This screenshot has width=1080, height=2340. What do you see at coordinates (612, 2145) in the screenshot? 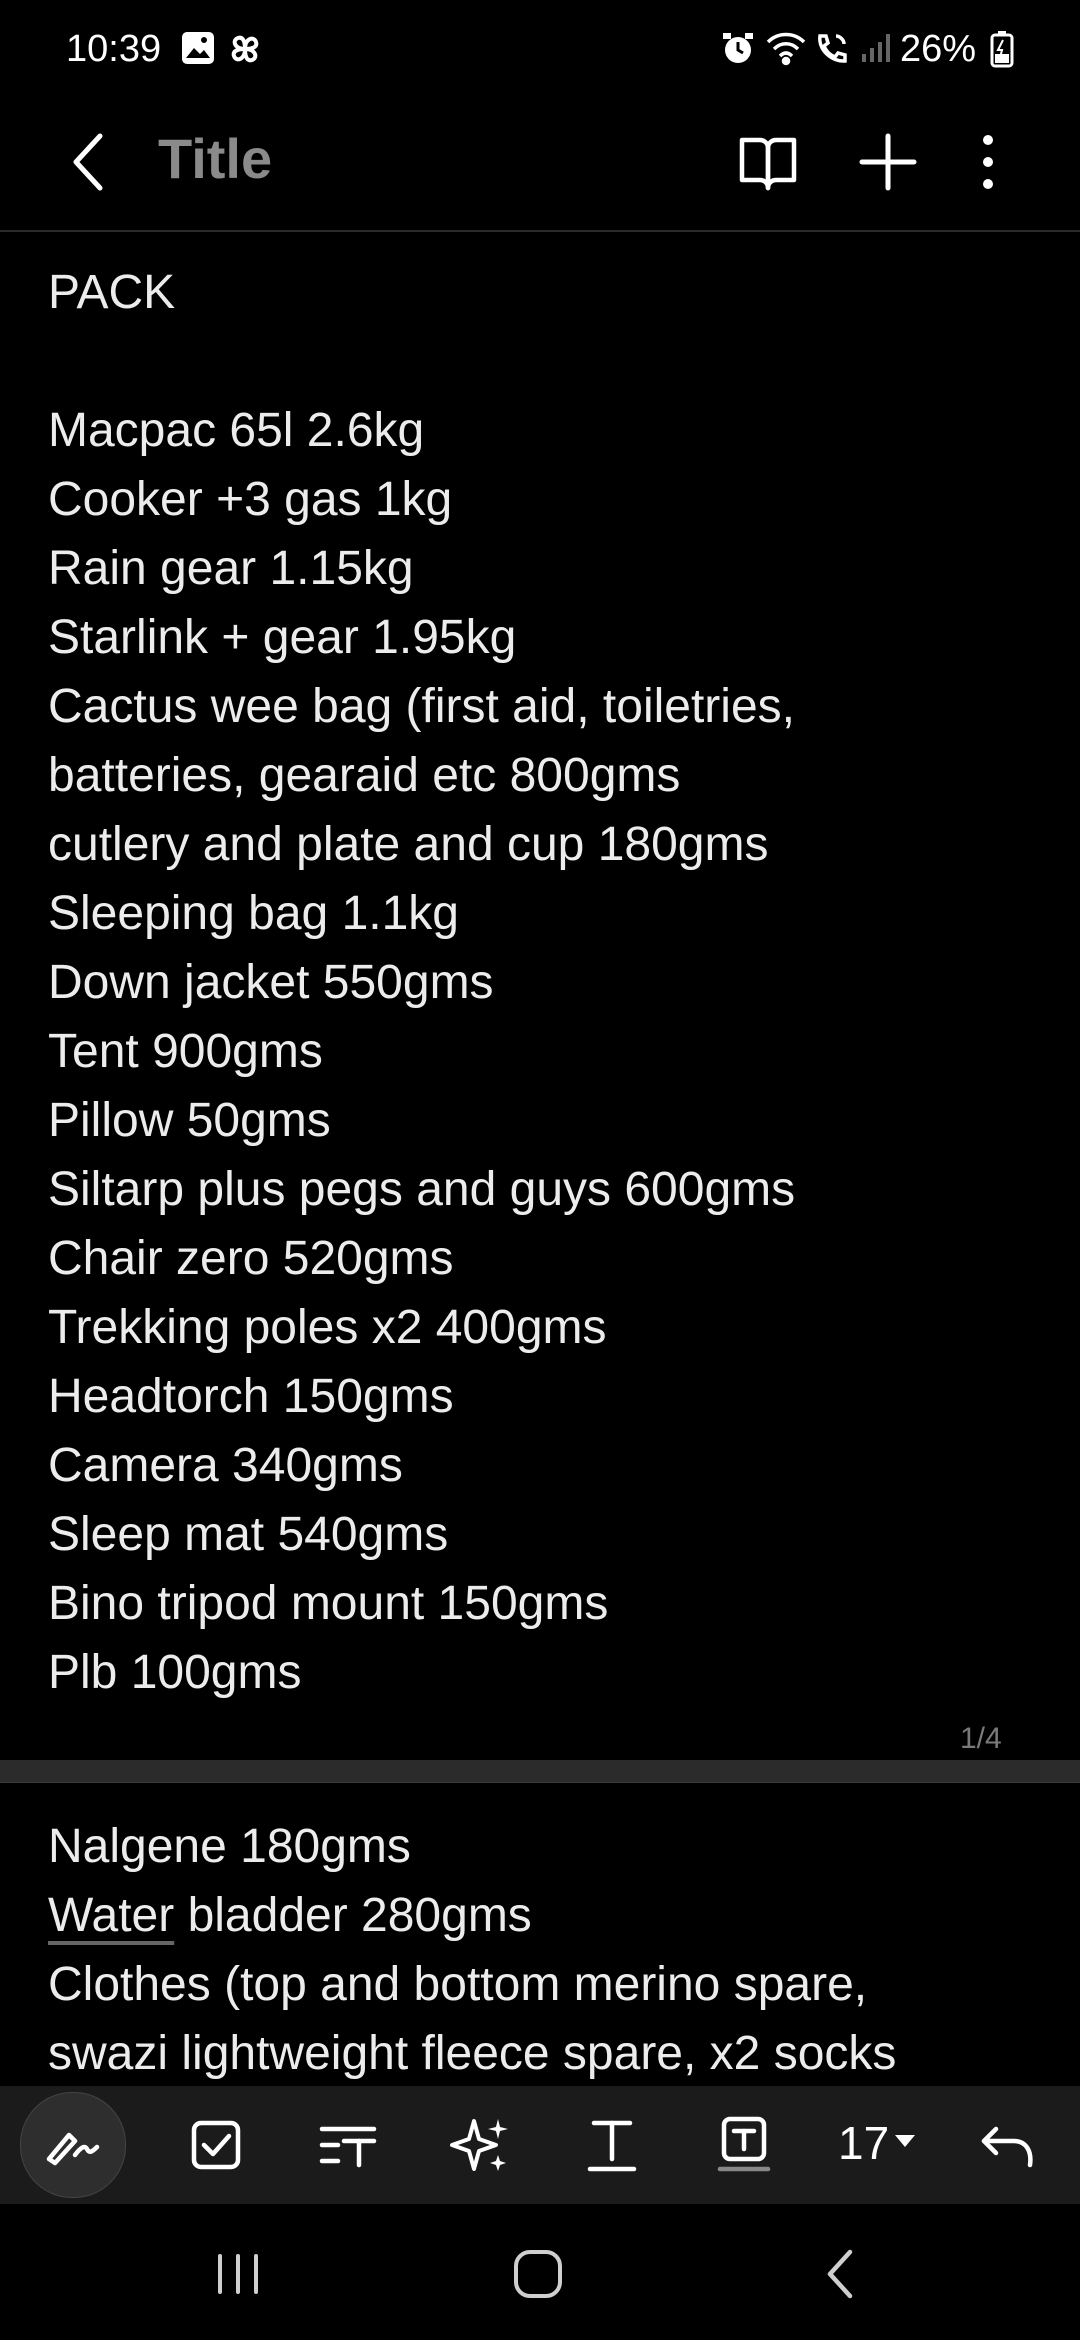
I see `text-format-icon` at bounding box center [612, 2145].